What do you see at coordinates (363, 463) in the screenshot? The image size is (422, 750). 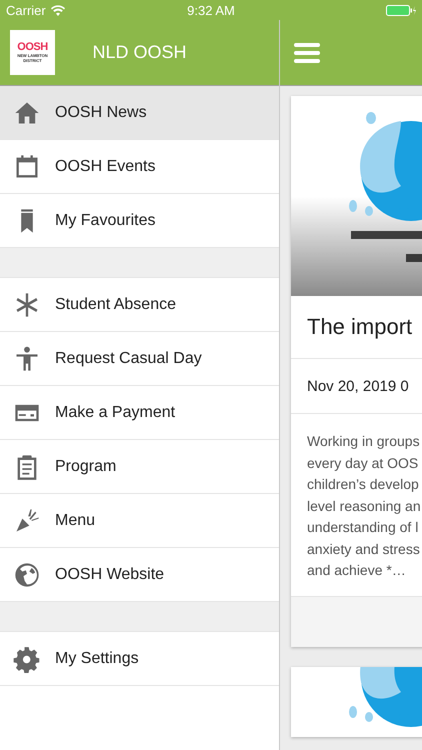 I see `excerpt-line: every day at OOS` at bounding box center [363, 463].